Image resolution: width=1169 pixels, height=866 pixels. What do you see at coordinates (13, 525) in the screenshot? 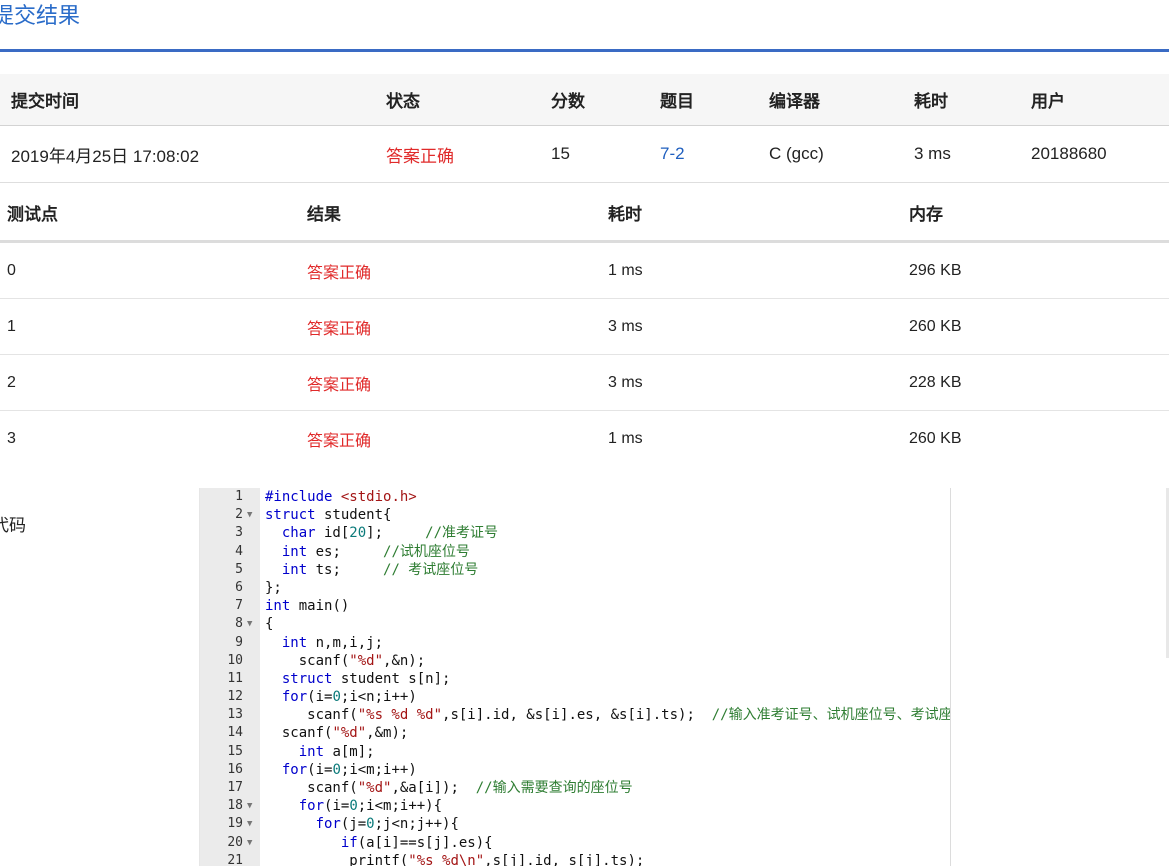
I see `code-label: 代码` at bounding box center [13, 525].